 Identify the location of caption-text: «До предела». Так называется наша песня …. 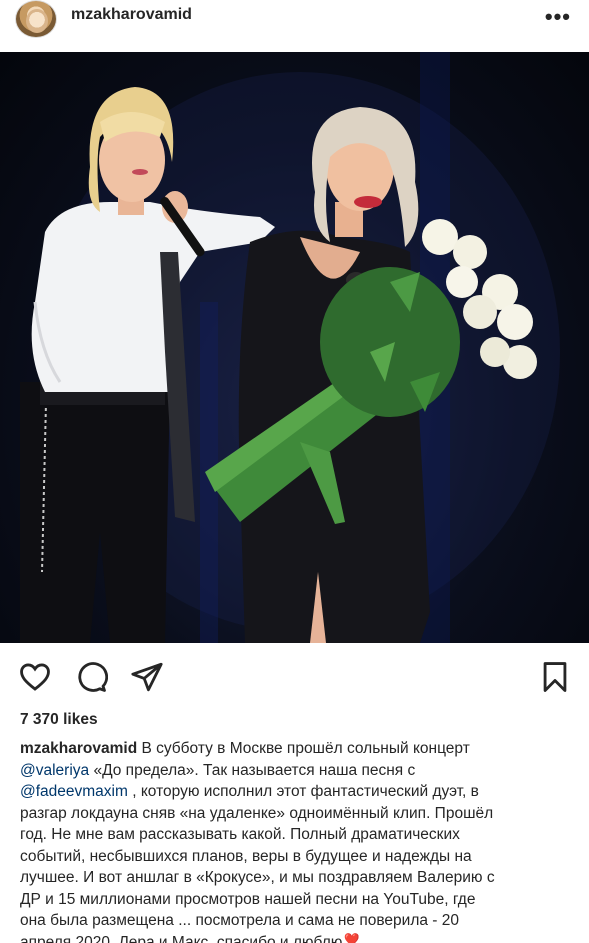
(254, 770).